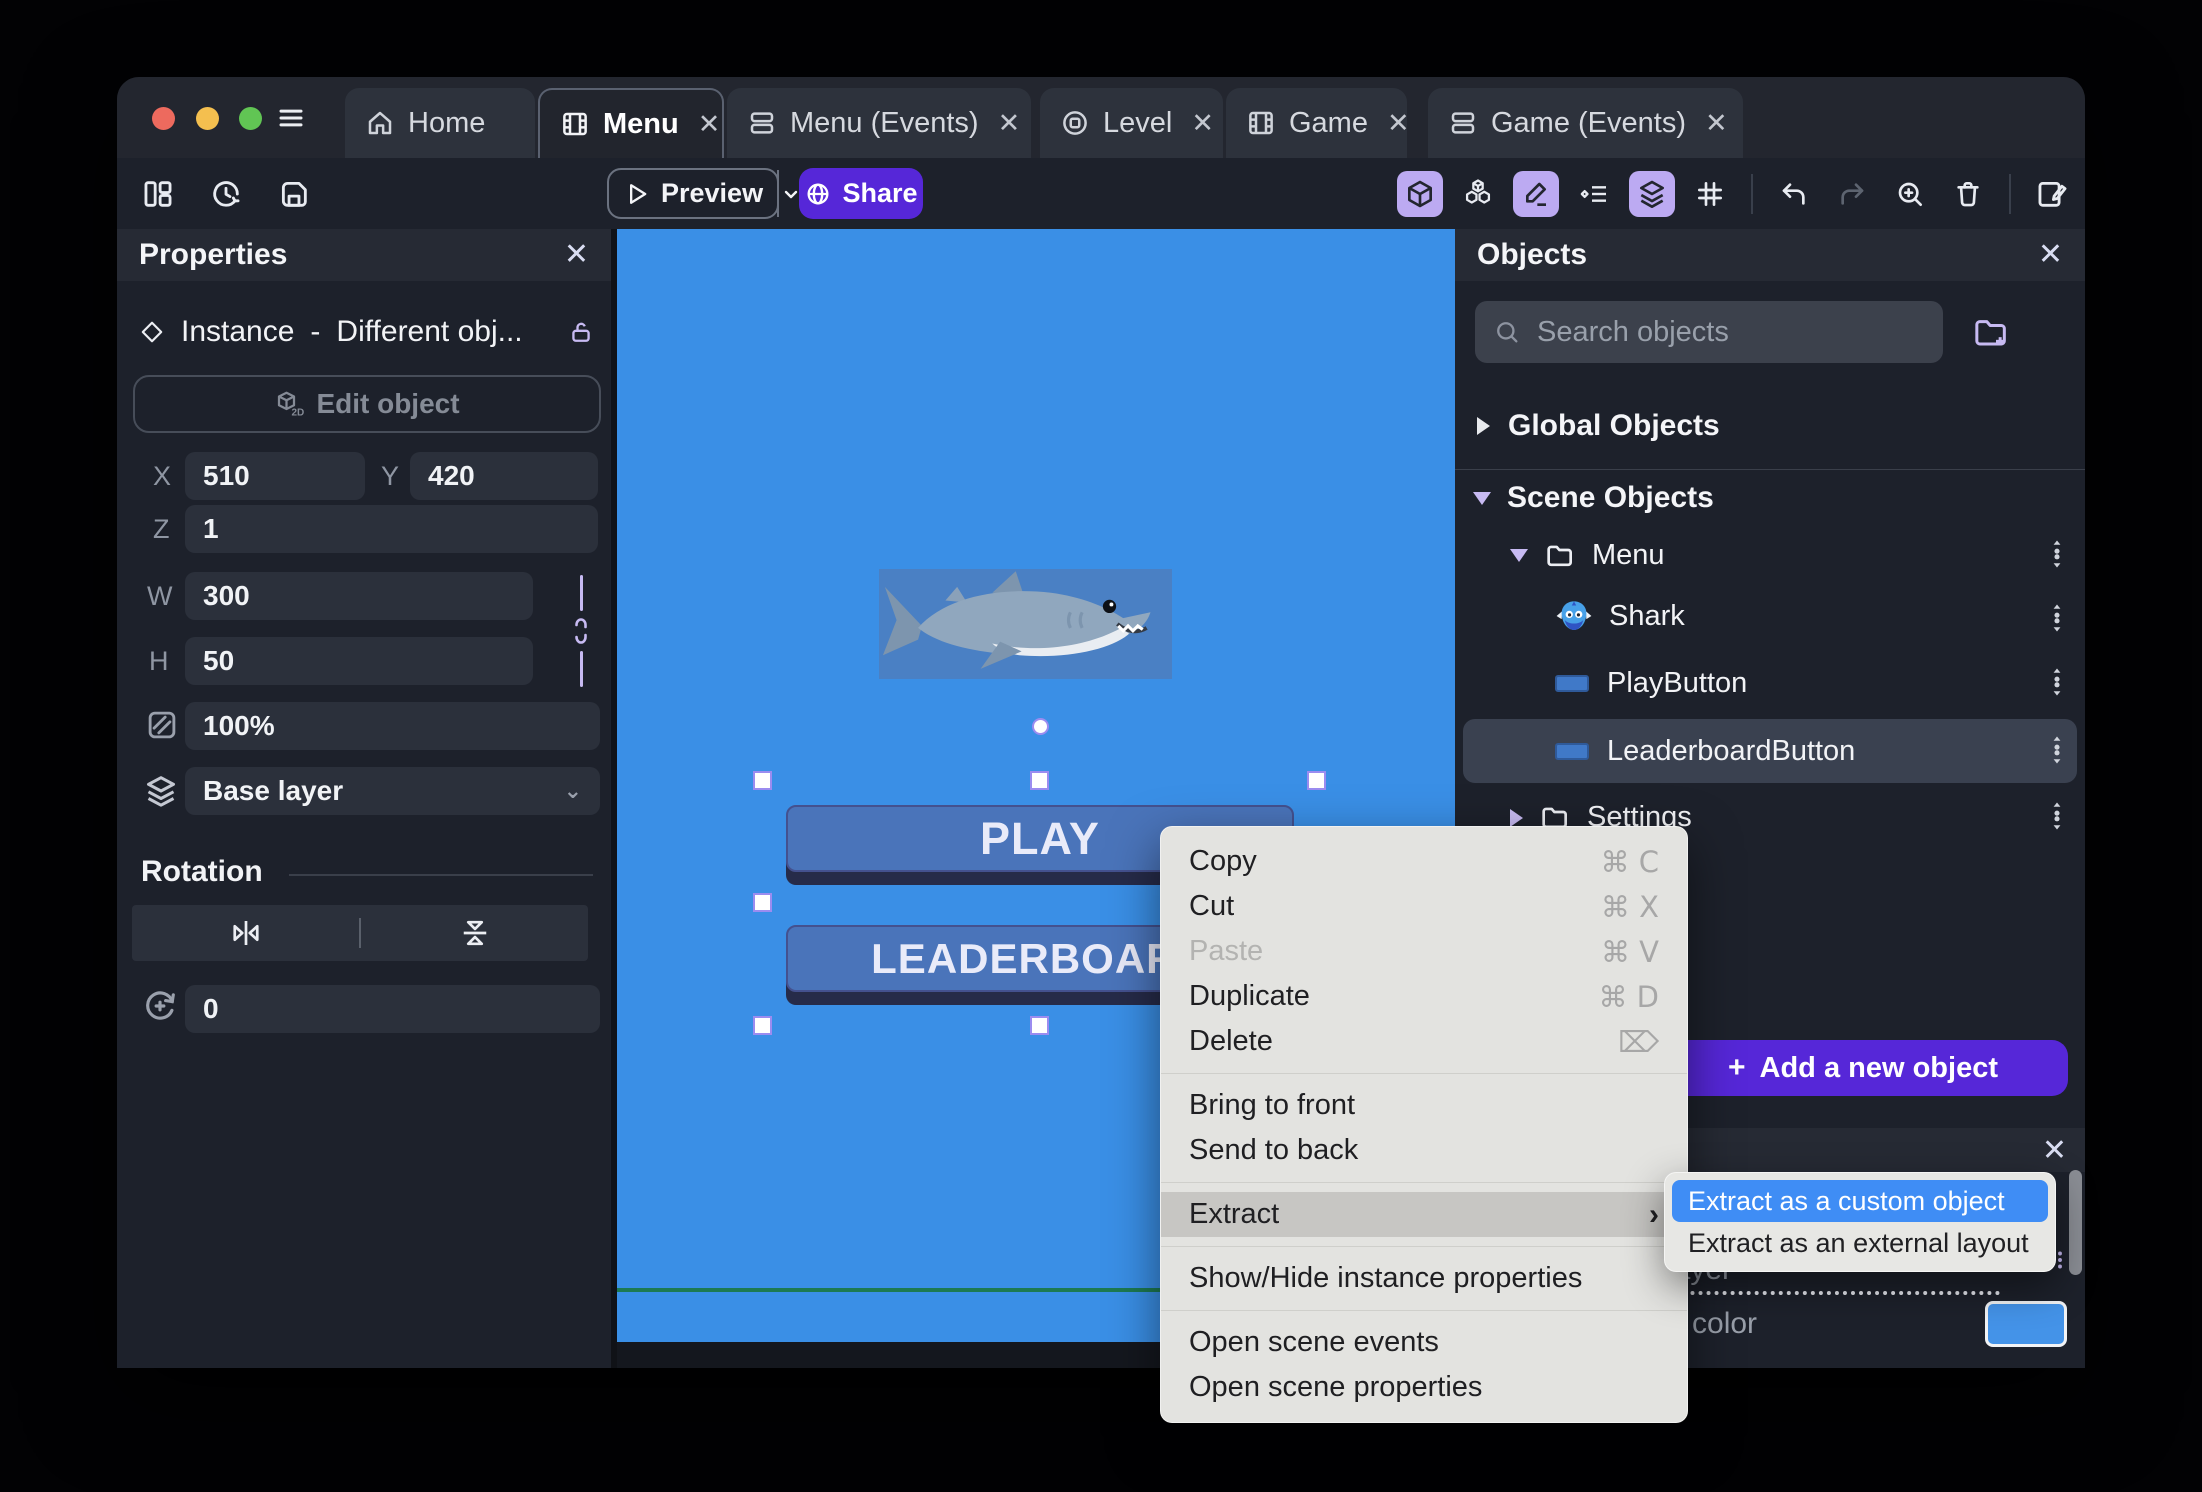  Describe the element at coordinates (440, 123) in the screenshot. I see `tab-home: Home` at that location.